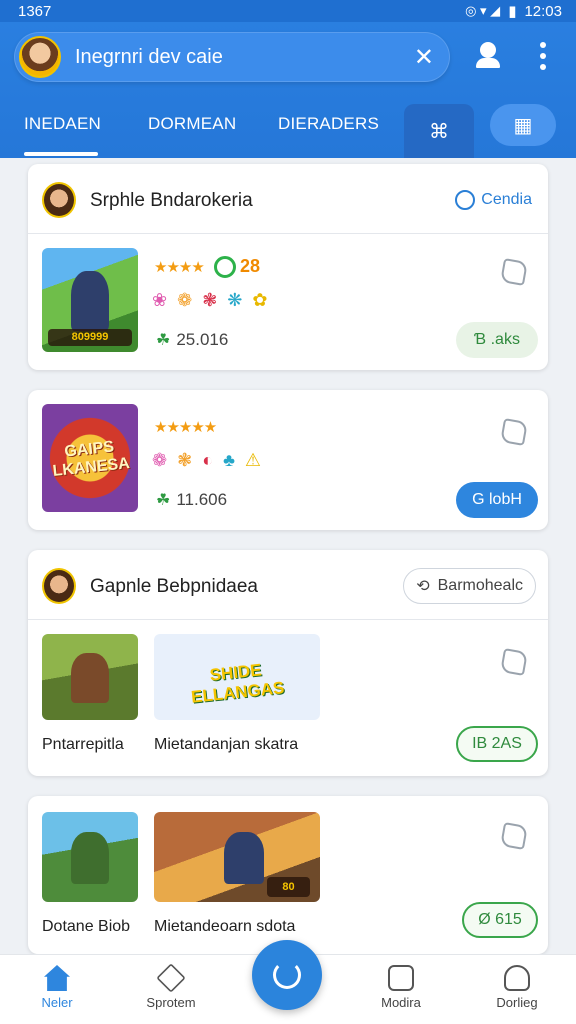  I want to click on tag-icon: ❀, so click(160, 300).